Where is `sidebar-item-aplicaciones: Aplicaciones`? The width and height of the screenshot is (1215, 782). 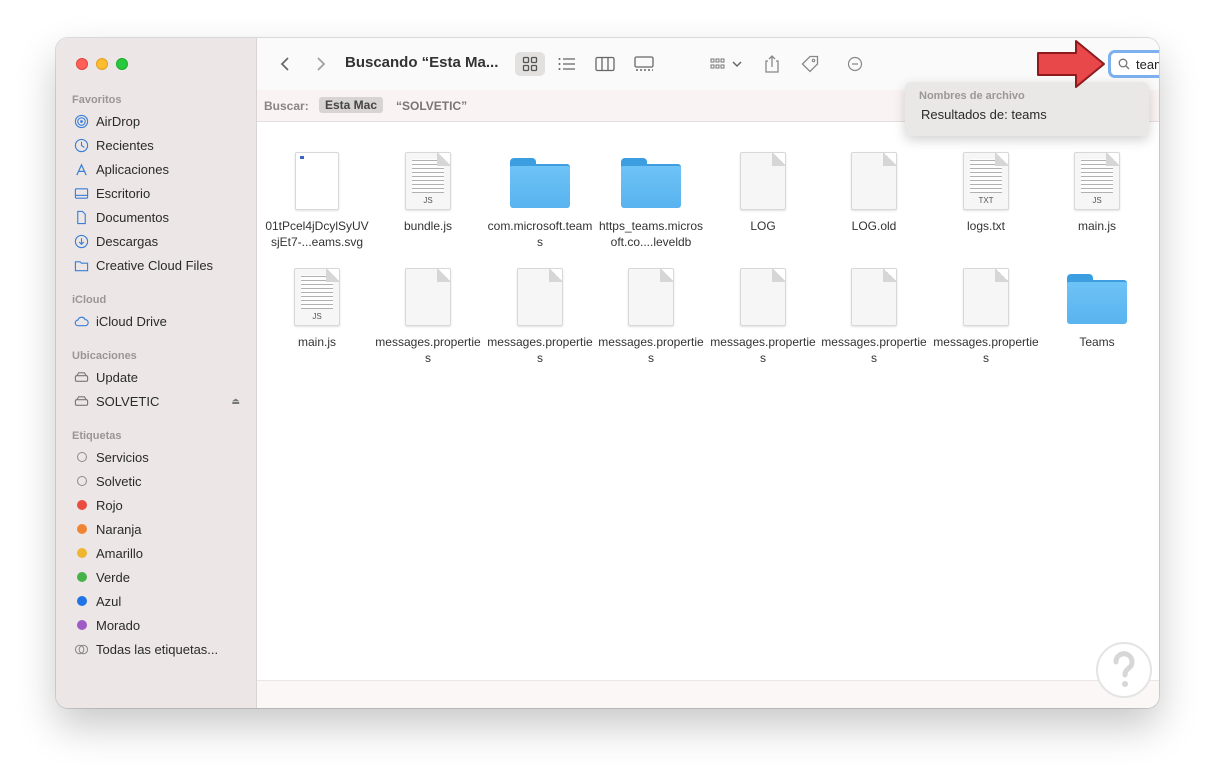
sidebar-item-aplicaciones: Aplicaciones is located at coordinates (159, 169).